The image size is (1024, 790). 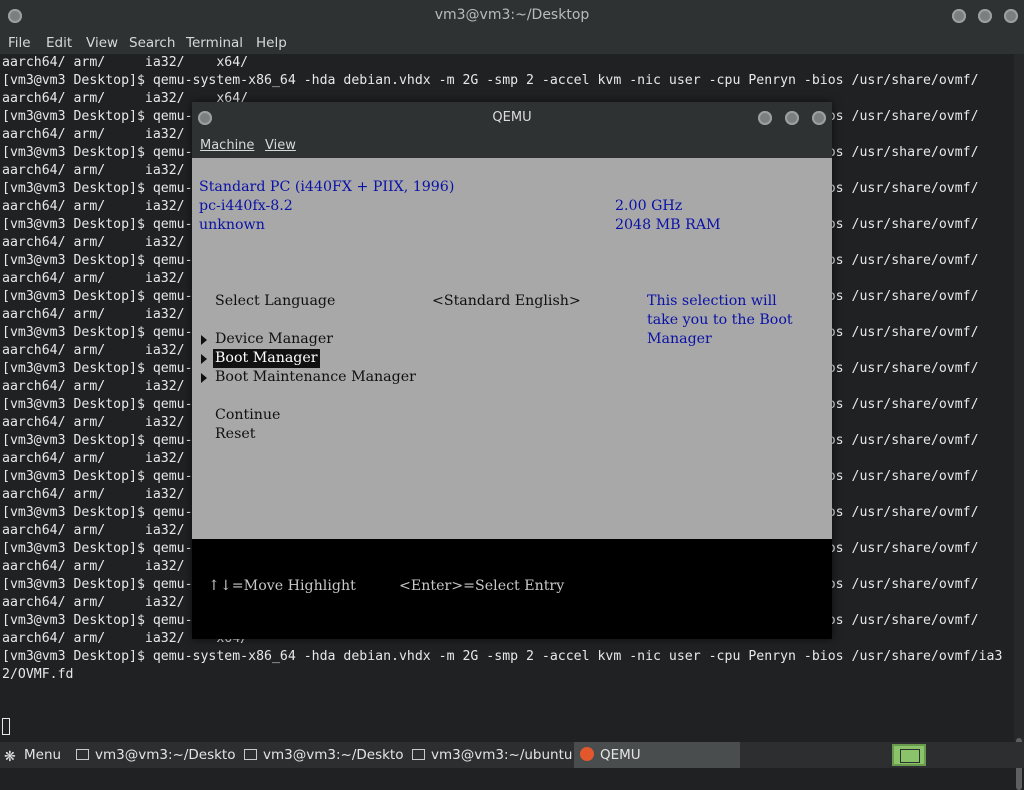 What do you see at coordinates (152, 43) in the screenshot?
I see `menu-search: Search` at bounding box center [152, 43].